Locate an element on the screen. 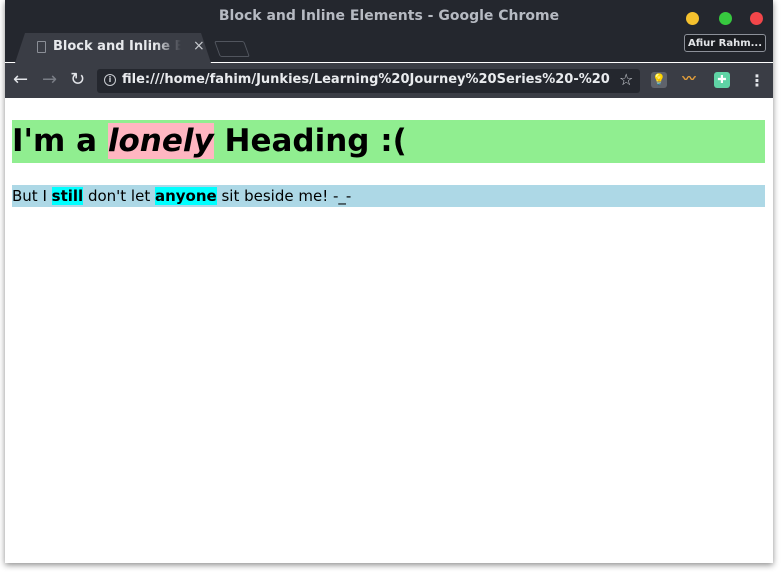  heading-text-after: Heading :( is located at coordinates (310, 141).